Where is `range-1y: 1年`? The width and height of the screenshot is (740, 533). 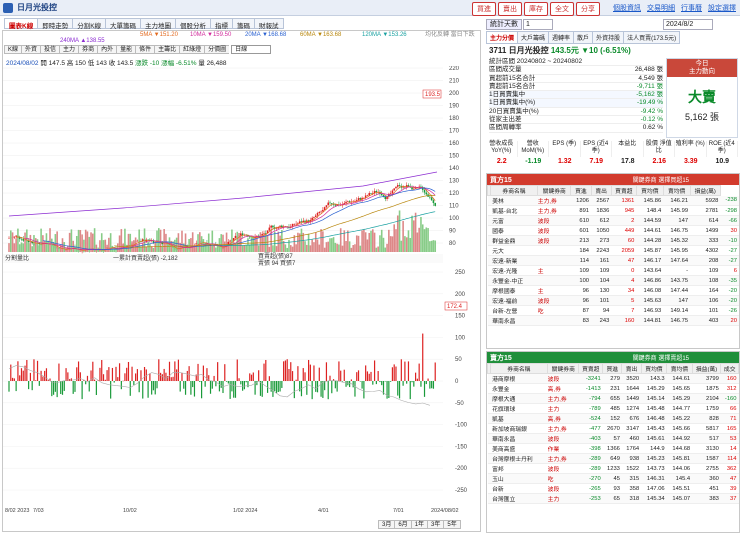 range-1y: 1年 is located at coordinates (419, 524).